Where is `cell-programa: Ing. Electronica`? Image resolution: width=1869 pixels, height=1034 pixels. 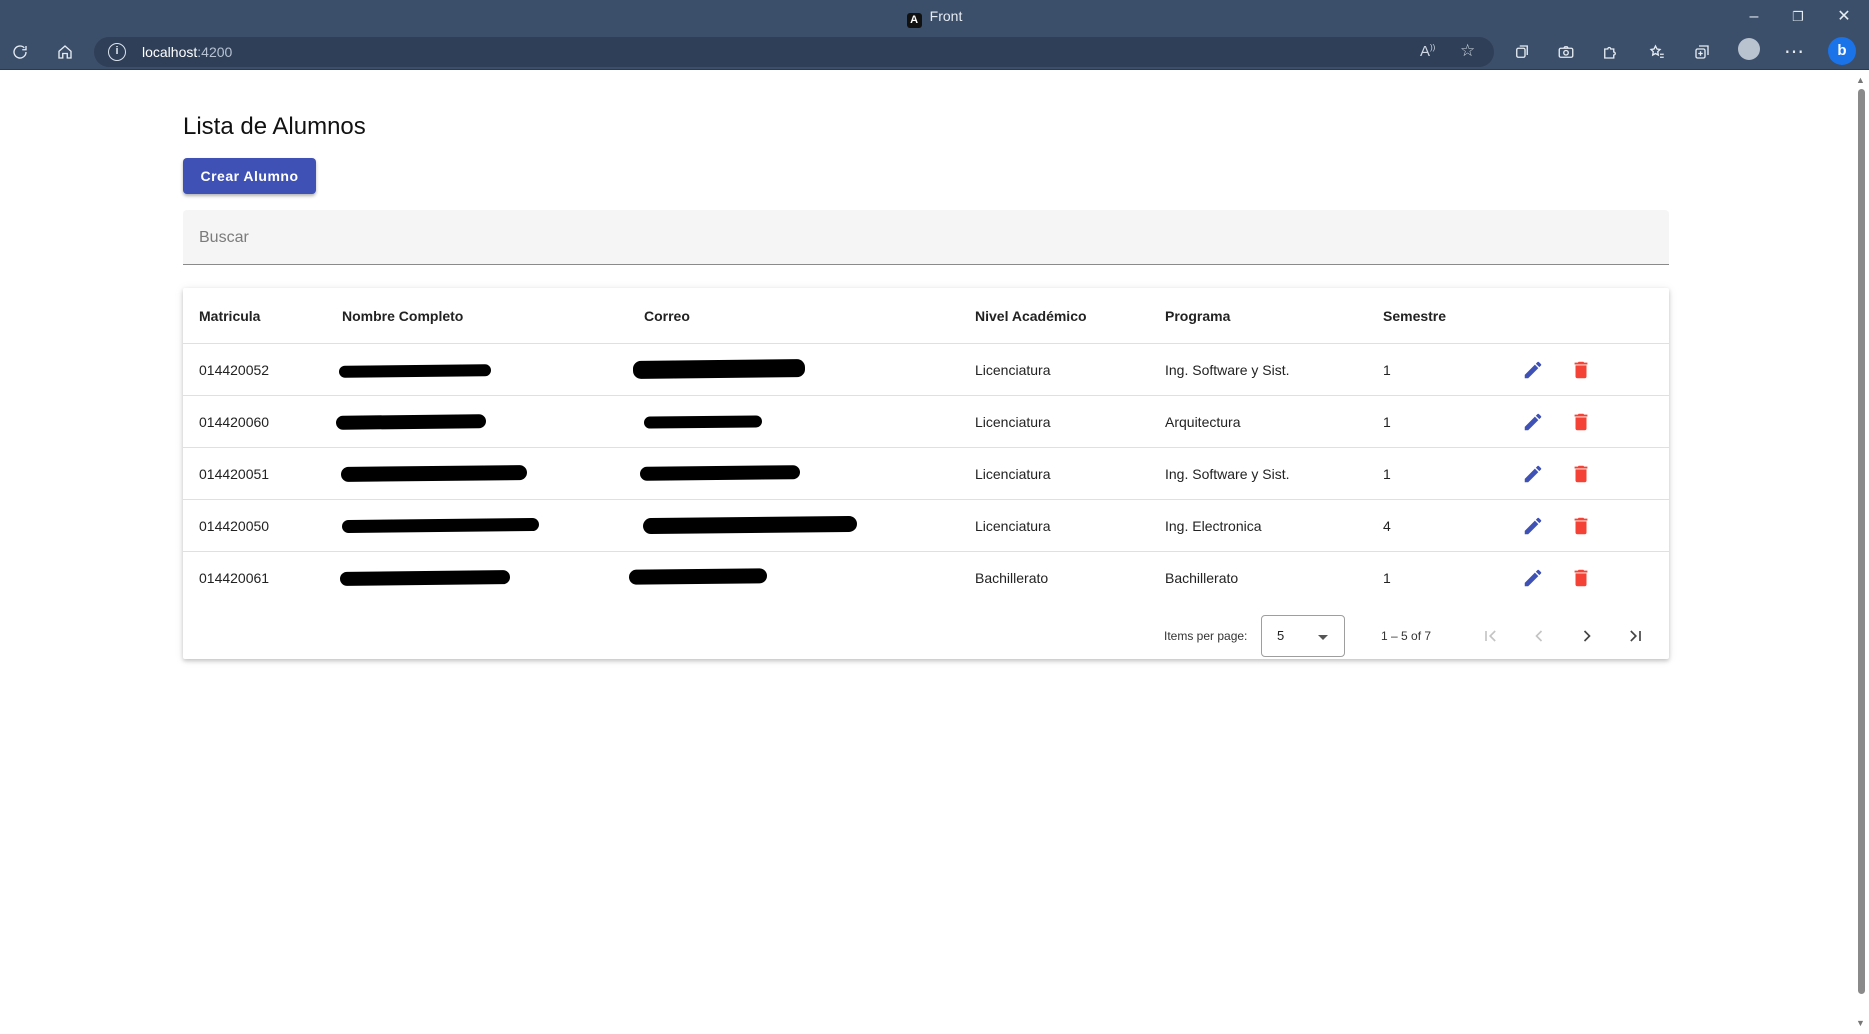 cell-programa: Ing. Electronica is located at coordinates (1213, 526).